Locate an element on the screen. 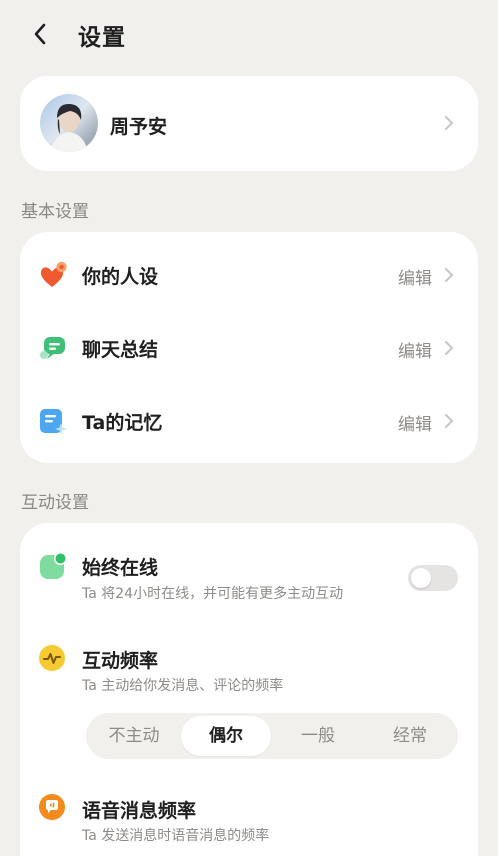  online-status-icon is located at coordinates (53, 565).